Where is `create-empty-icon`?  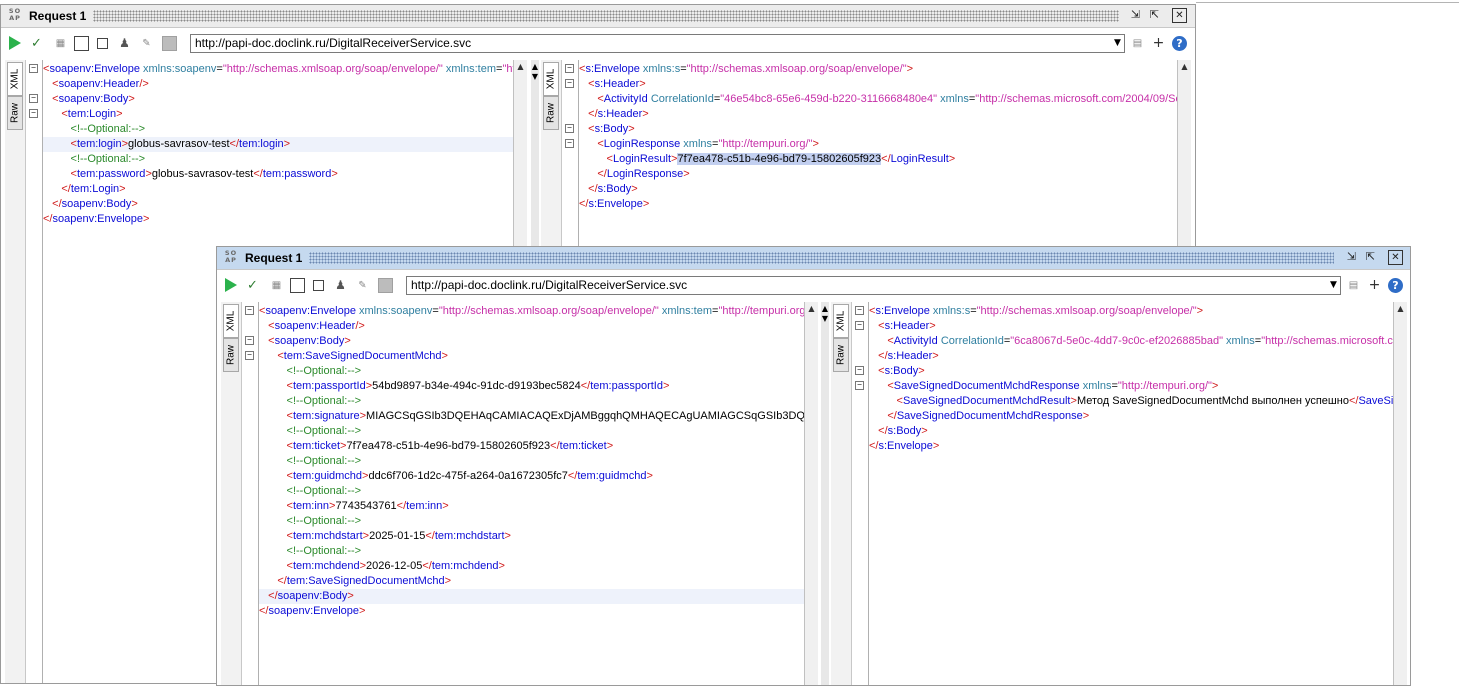 create-empty-icon is located at coordinates (318, 285).